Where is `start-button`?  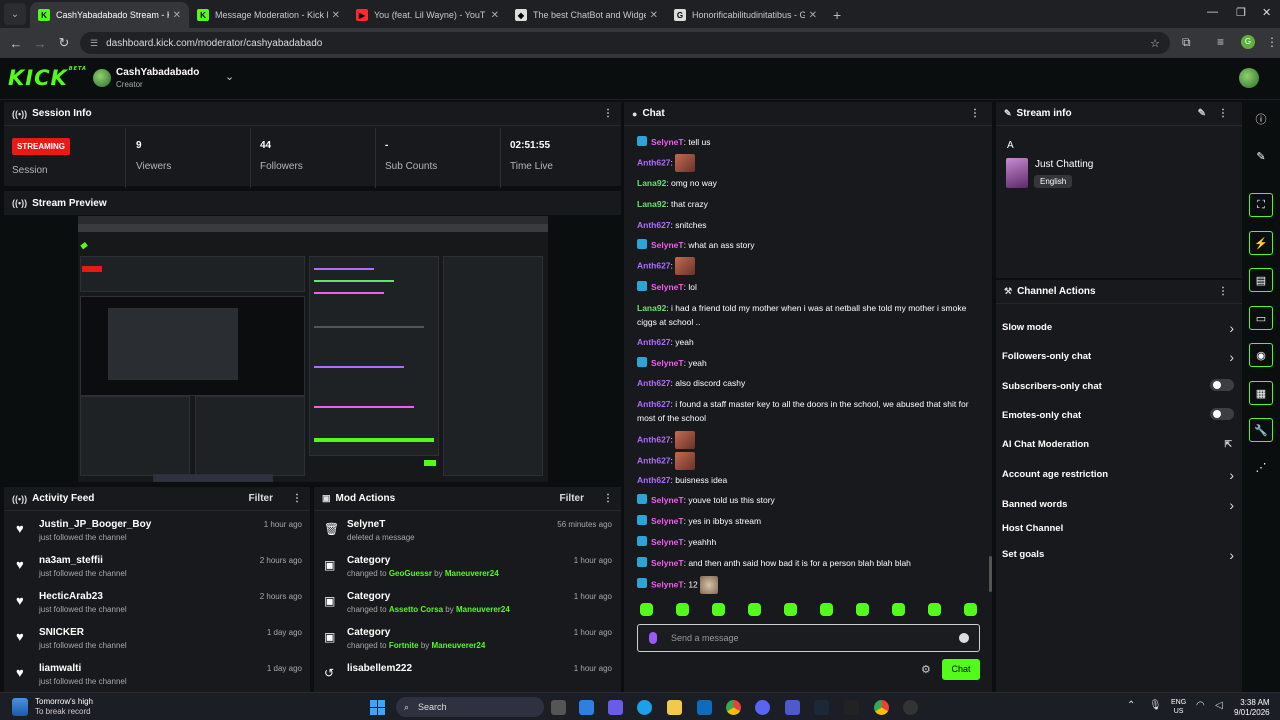 start-button is located at coordinates (377, 707).